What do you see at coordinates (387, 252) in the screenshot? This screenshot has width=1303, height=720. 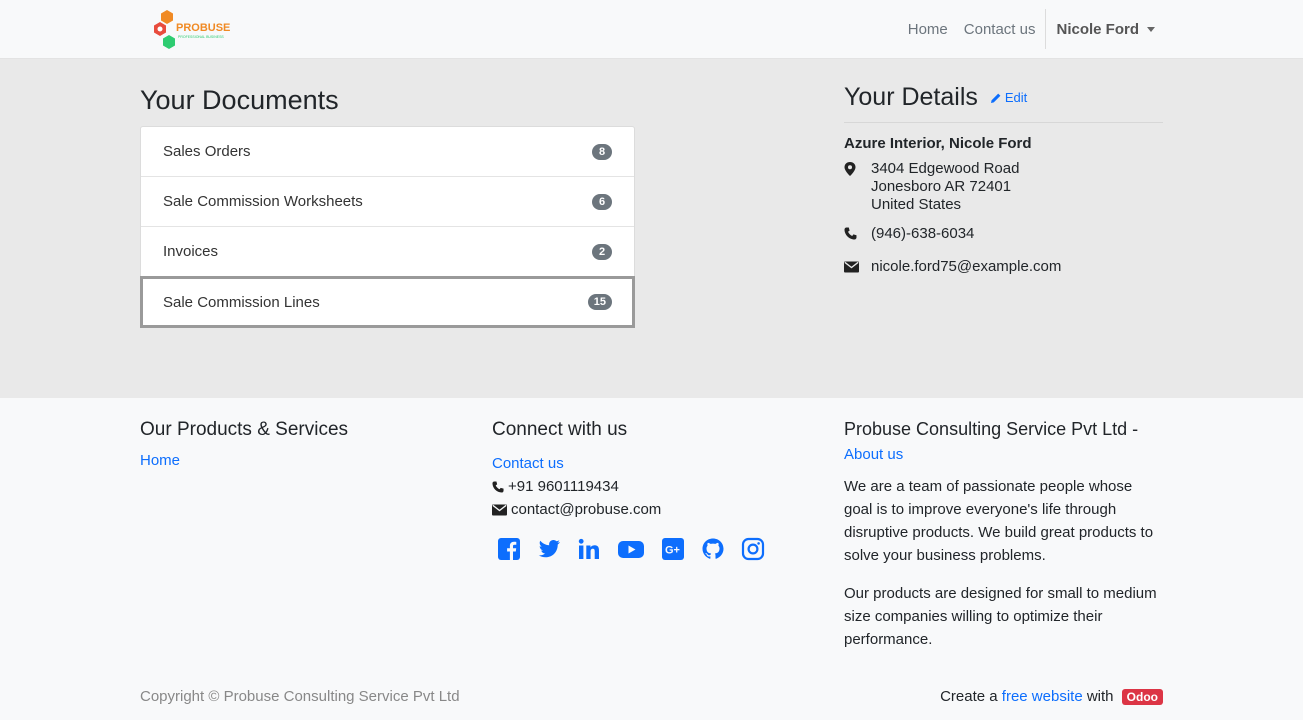 I see `doc-item-invoices: Invoices 2` at bounding box center [387, 252].